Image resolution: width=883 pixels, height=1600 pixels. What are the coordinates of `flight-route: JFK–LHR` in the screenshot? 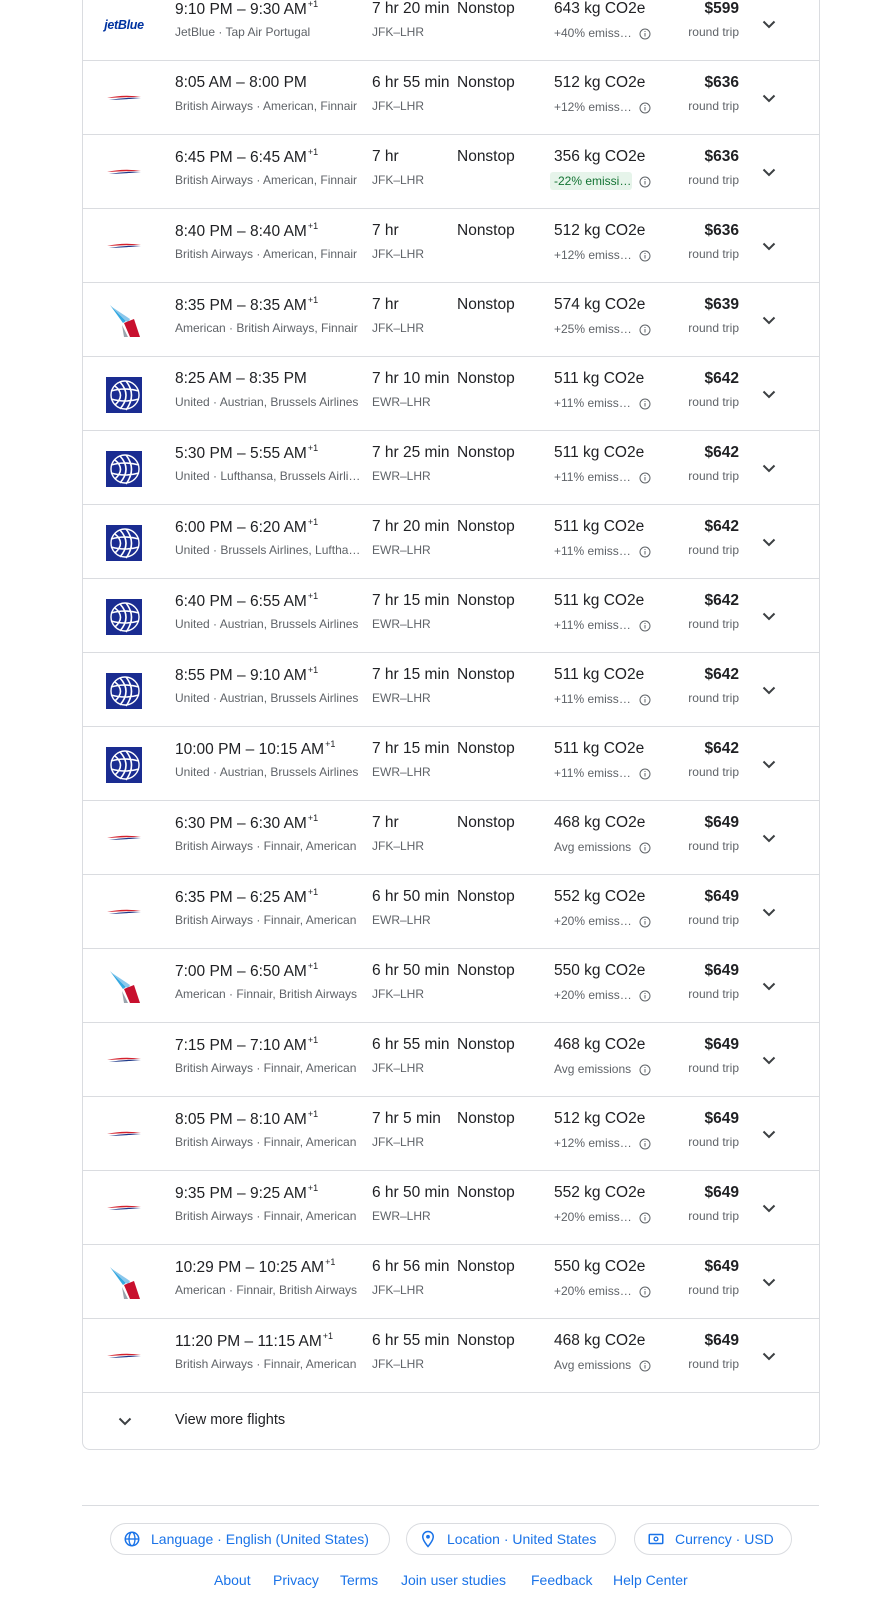 It's located at (398, 1364).